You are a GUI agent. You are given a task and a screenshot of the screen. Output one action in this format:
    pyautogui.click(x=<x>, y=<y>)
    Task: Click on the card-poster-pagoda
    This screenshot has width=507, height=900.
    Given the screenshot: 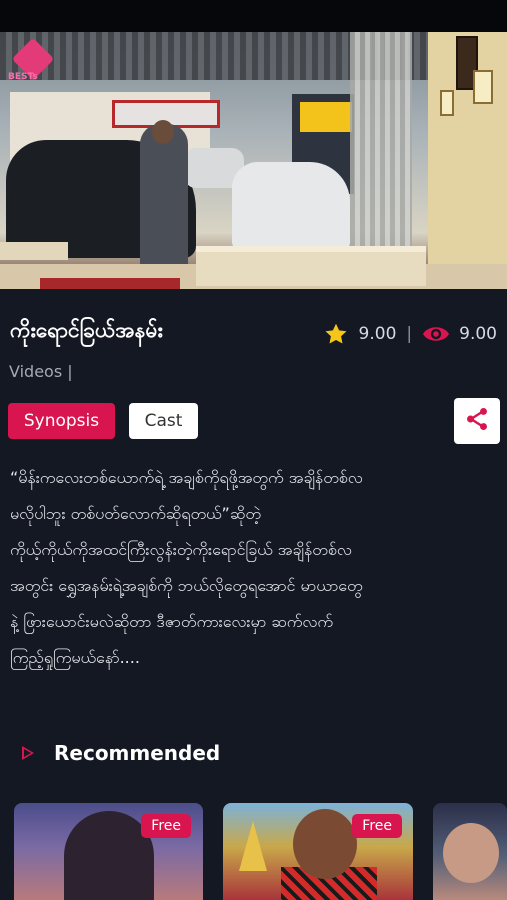 What is the action you would take?
    pyautogui.click(x=253, y=846)
    